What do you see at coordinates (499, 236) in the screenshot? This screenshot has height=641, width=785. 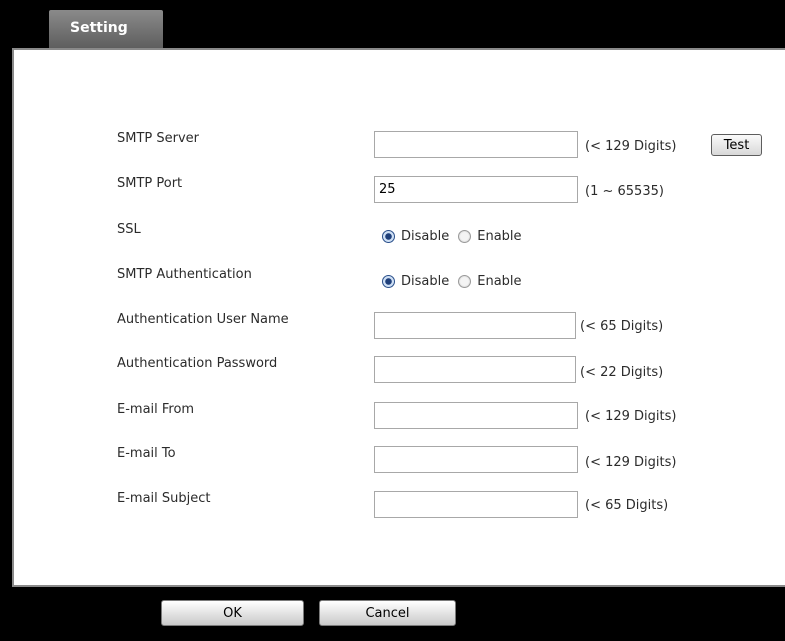 I see `ssl-enable-label: Enable` at bounding box center [499, 236].